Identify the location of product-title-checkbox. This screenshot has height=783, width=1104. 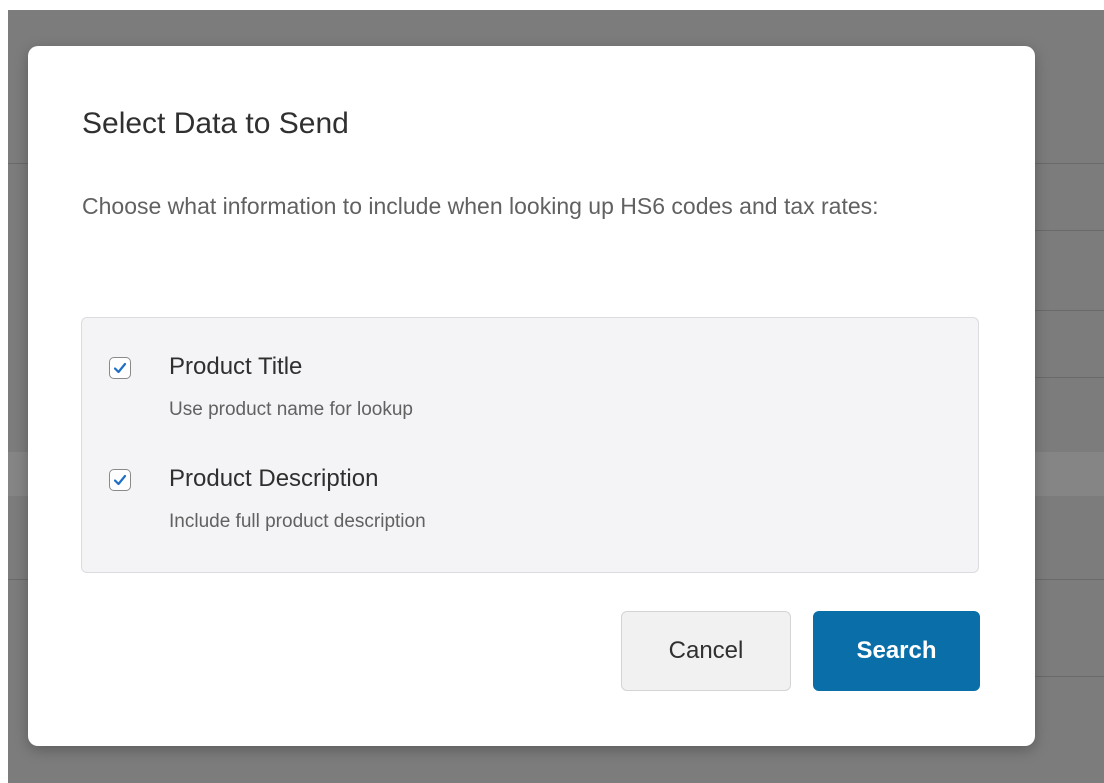
(120, 368).